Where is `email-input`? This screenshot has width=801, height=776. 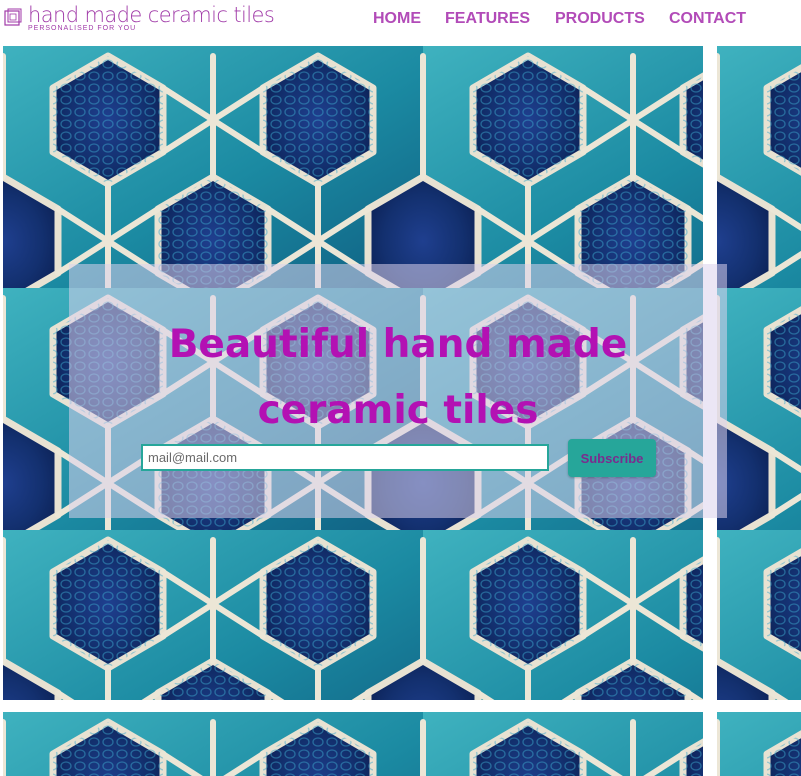
email-input is located at coordinates (345, 457).